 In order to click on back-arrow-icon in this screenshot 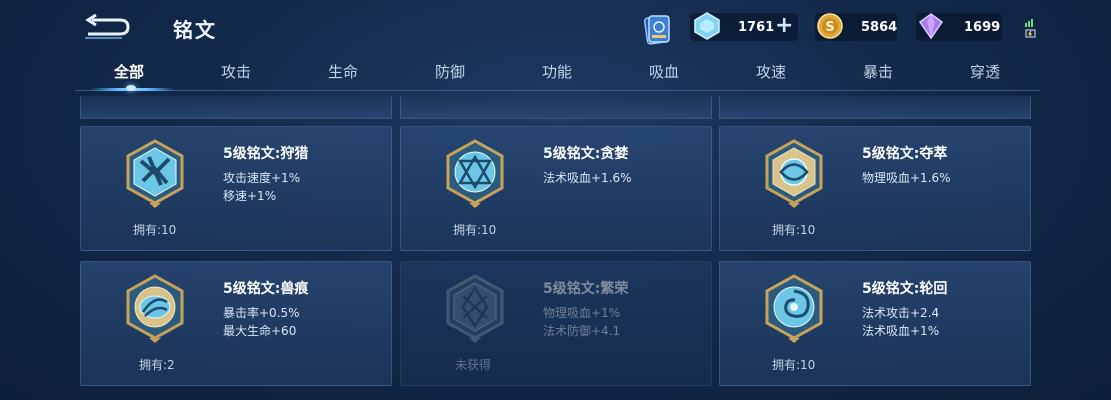, I will do `click(107, 26)`.